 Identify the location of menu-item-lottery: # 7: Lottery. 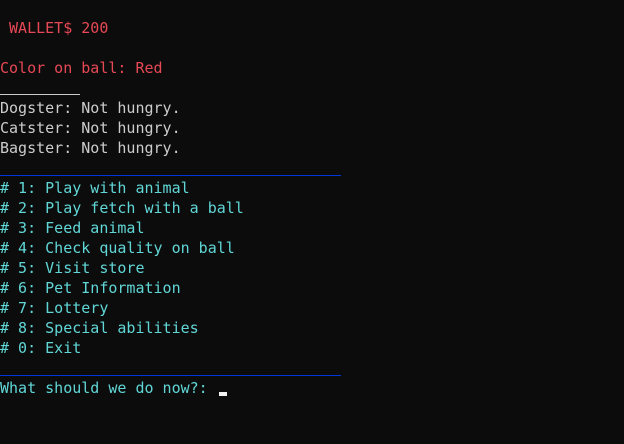
(54, 308).